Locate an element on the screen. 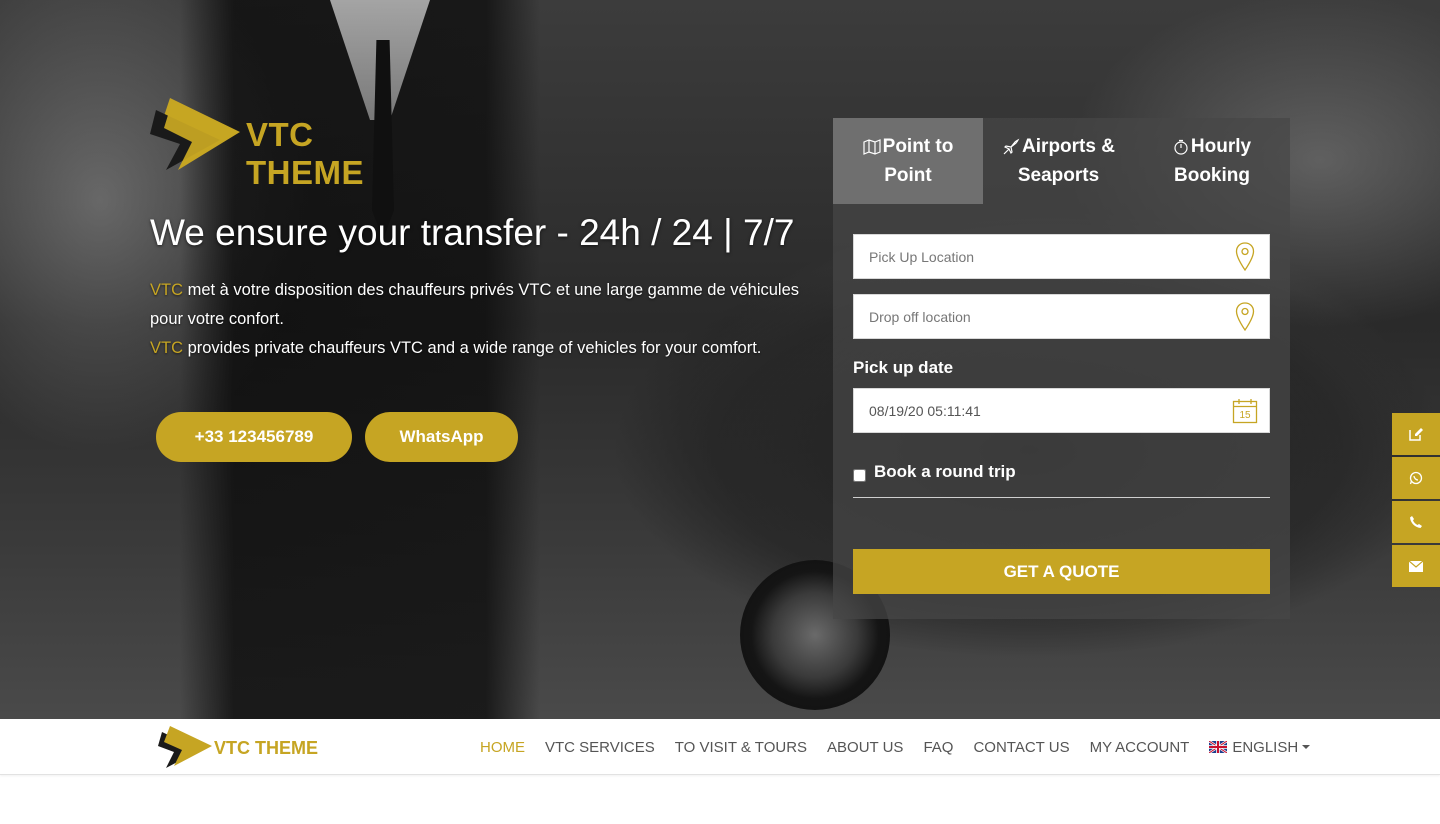  side-email-button is located at coordinates (1416, 566).